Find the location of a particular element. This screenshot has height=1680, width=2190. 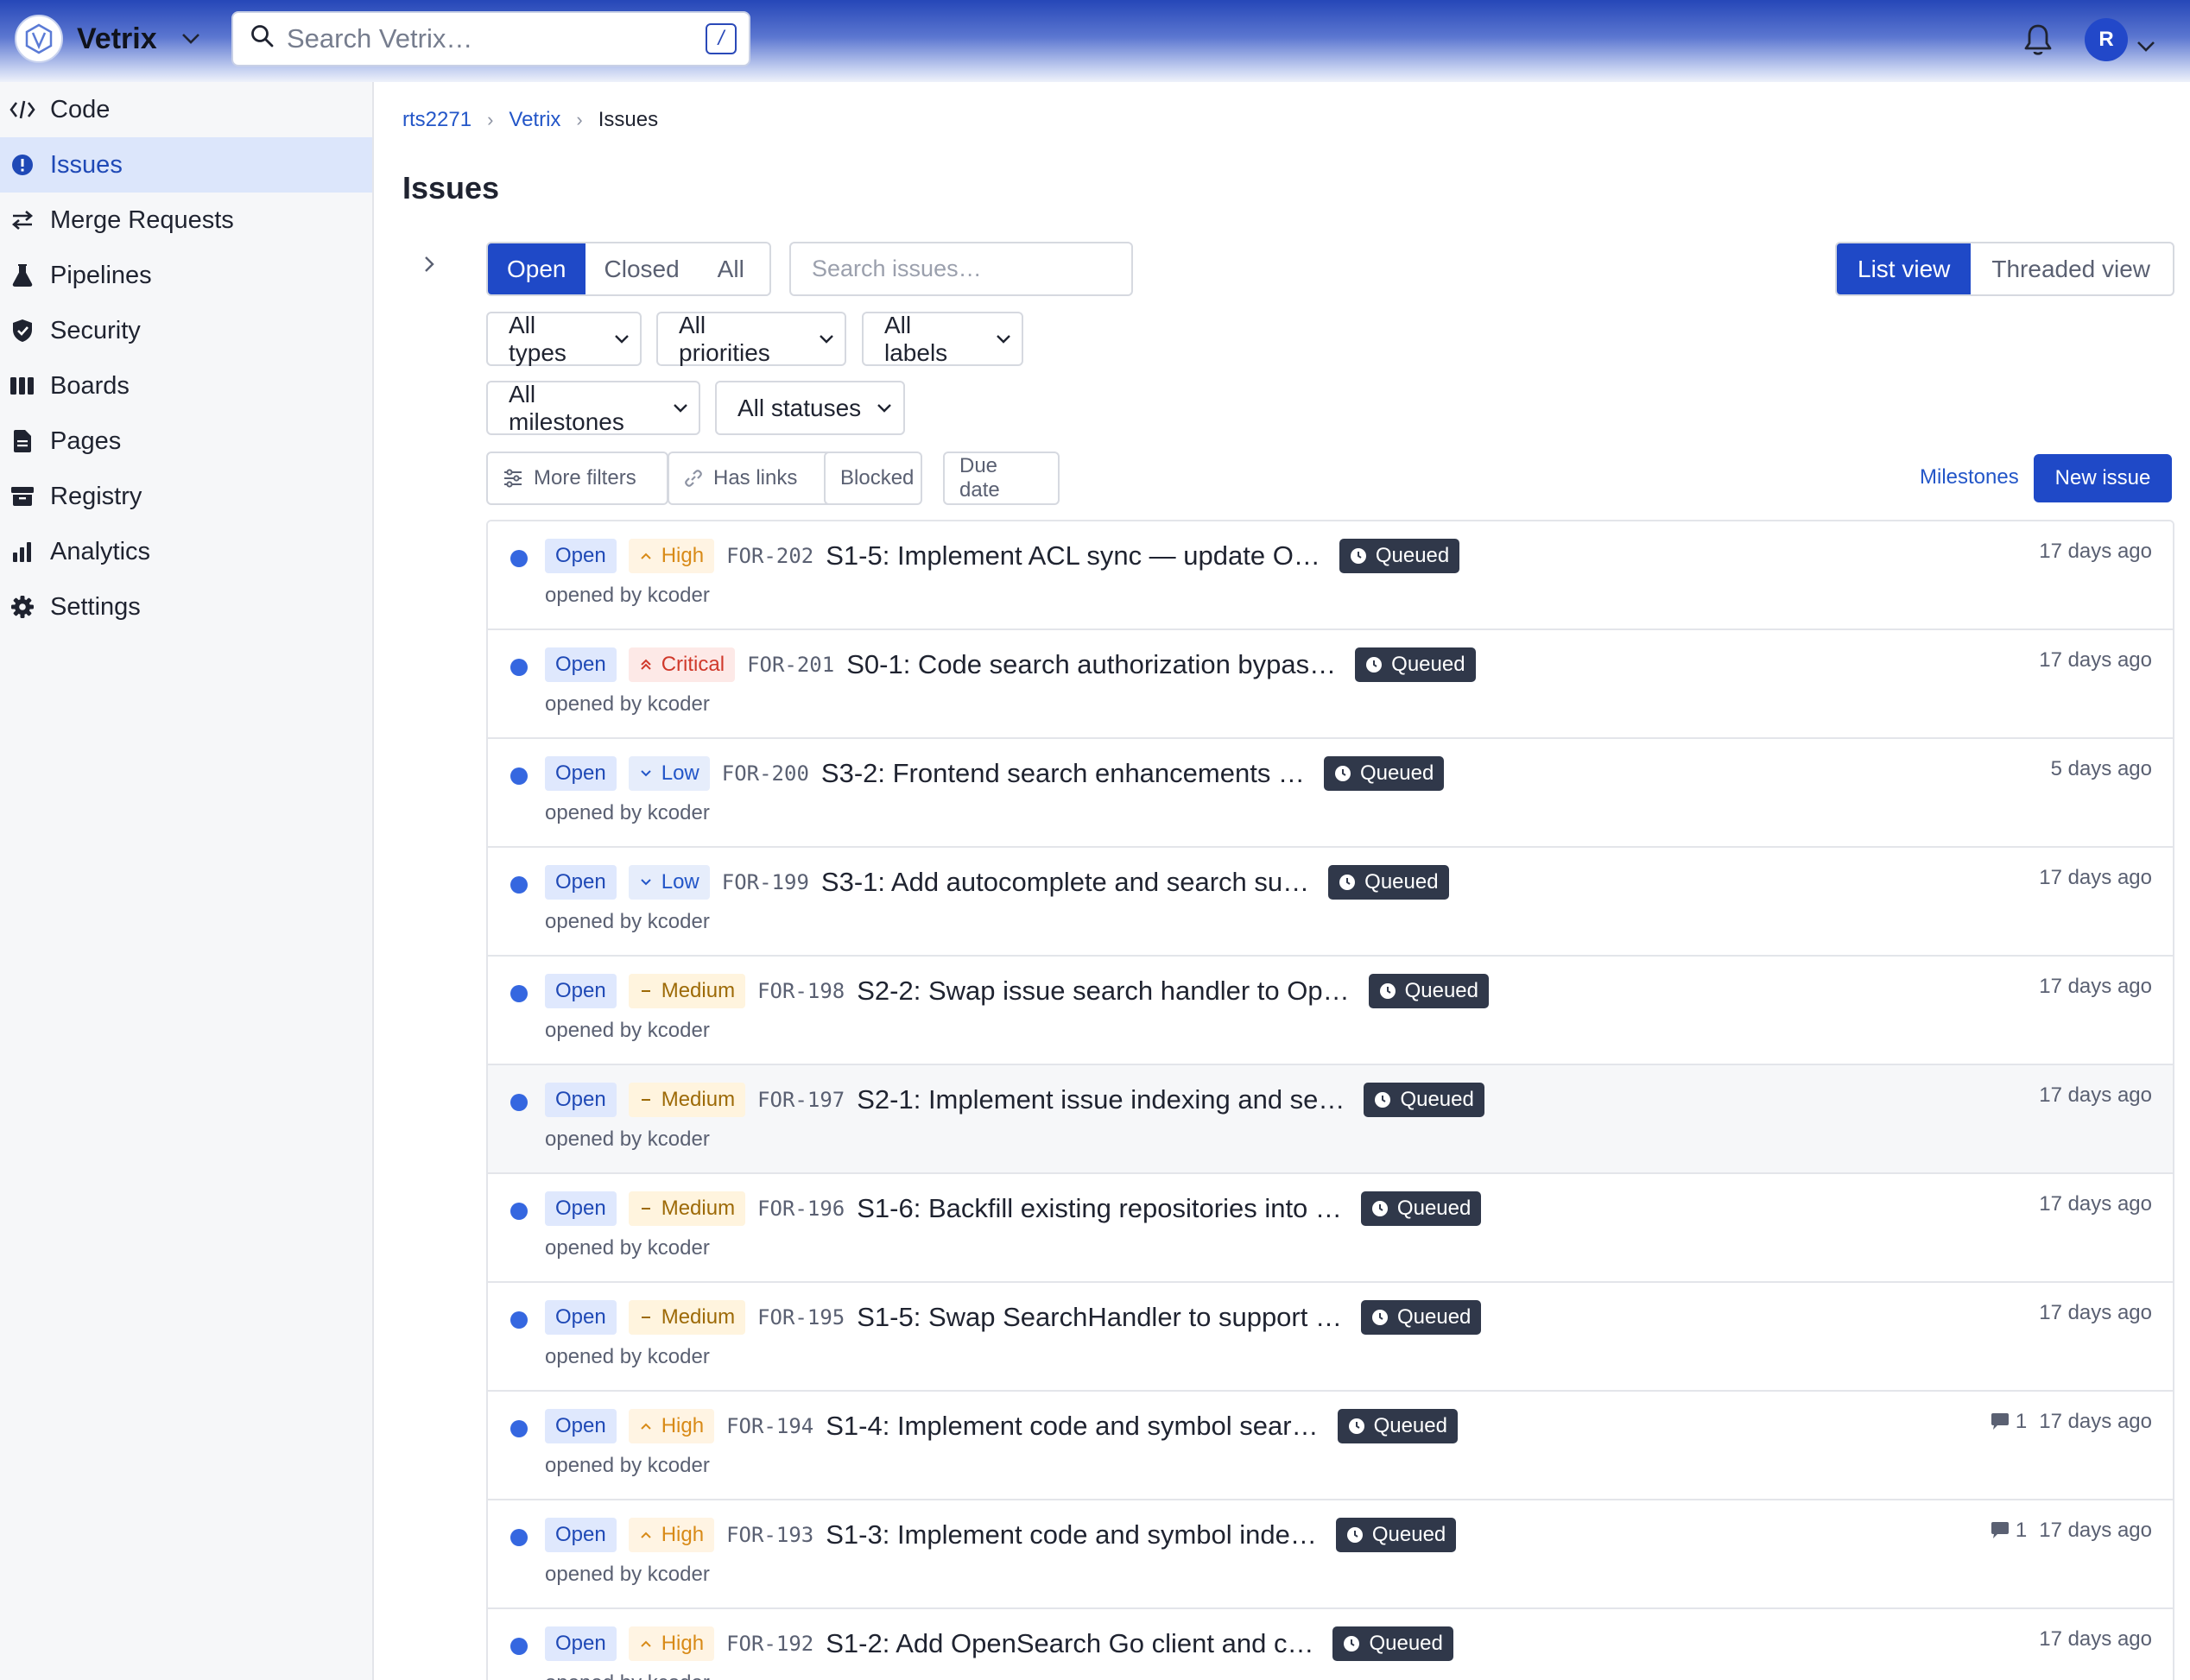

breadcrumb-link-owner: rts2271 is located at coordinates (437, 120).